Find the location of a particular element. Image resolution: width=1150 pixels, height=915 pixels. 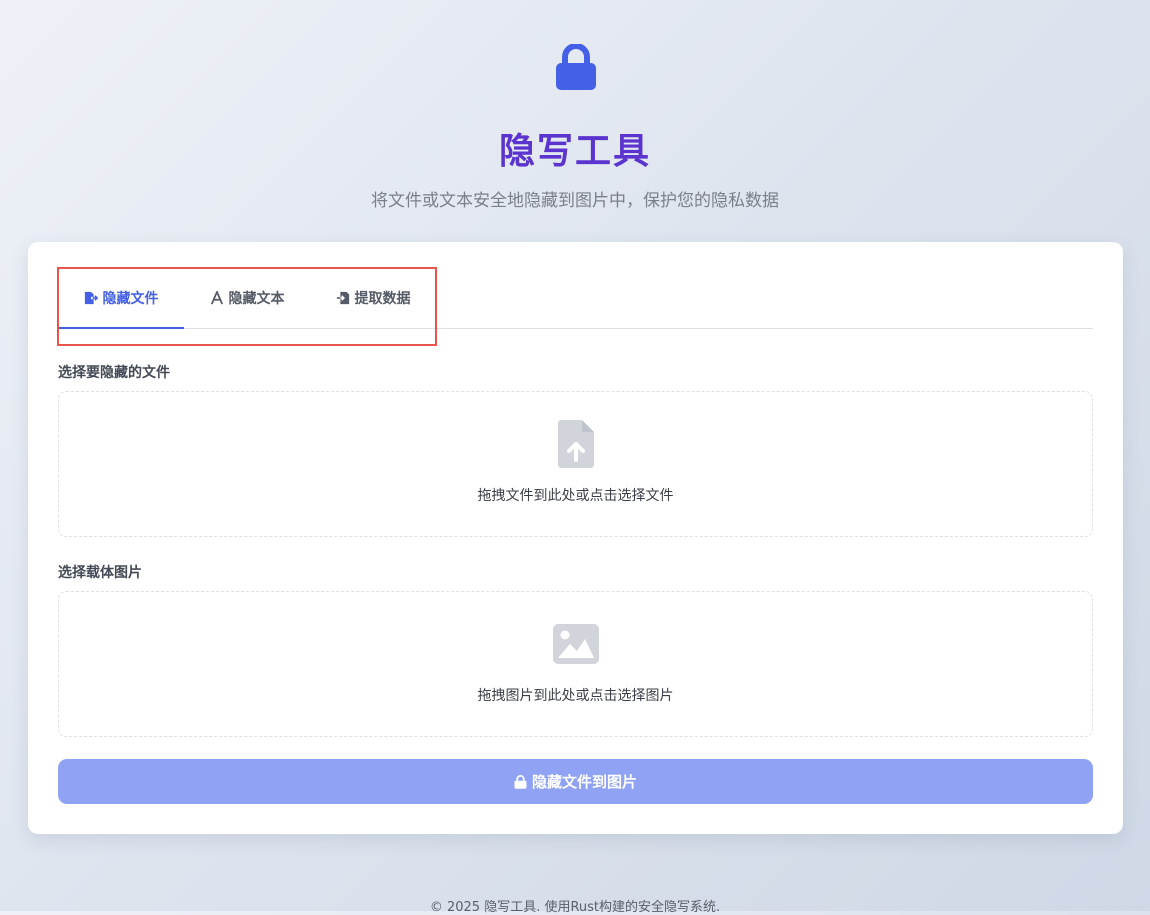

tab-hide-file: 隐藏文件 is located at coordinates (121, 298).